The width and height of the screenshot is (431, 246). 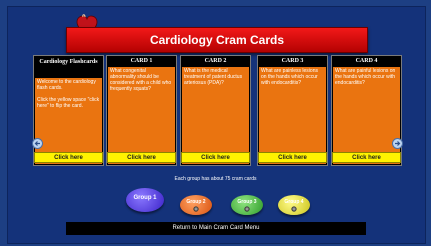 What do you see at coordinates (215, 157) in the screenshot?
I see `card-2-click-button: Click here` at bounding box center [215, 157].